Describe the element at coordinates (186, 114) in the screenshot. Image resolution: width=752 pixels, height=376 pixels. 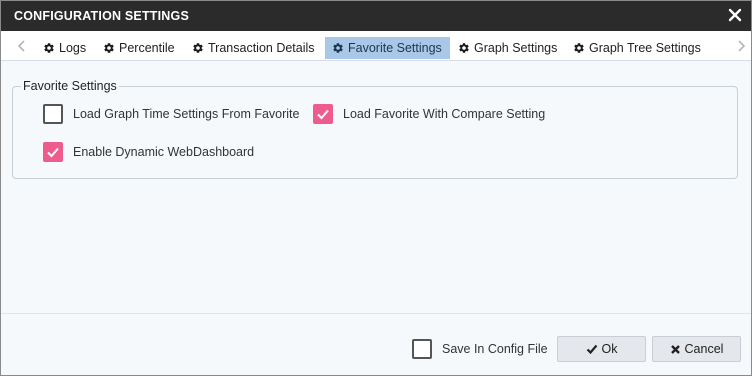
I see `load-graph-time-settings-label: Load Graph Time Settings From Favorite` at that location.